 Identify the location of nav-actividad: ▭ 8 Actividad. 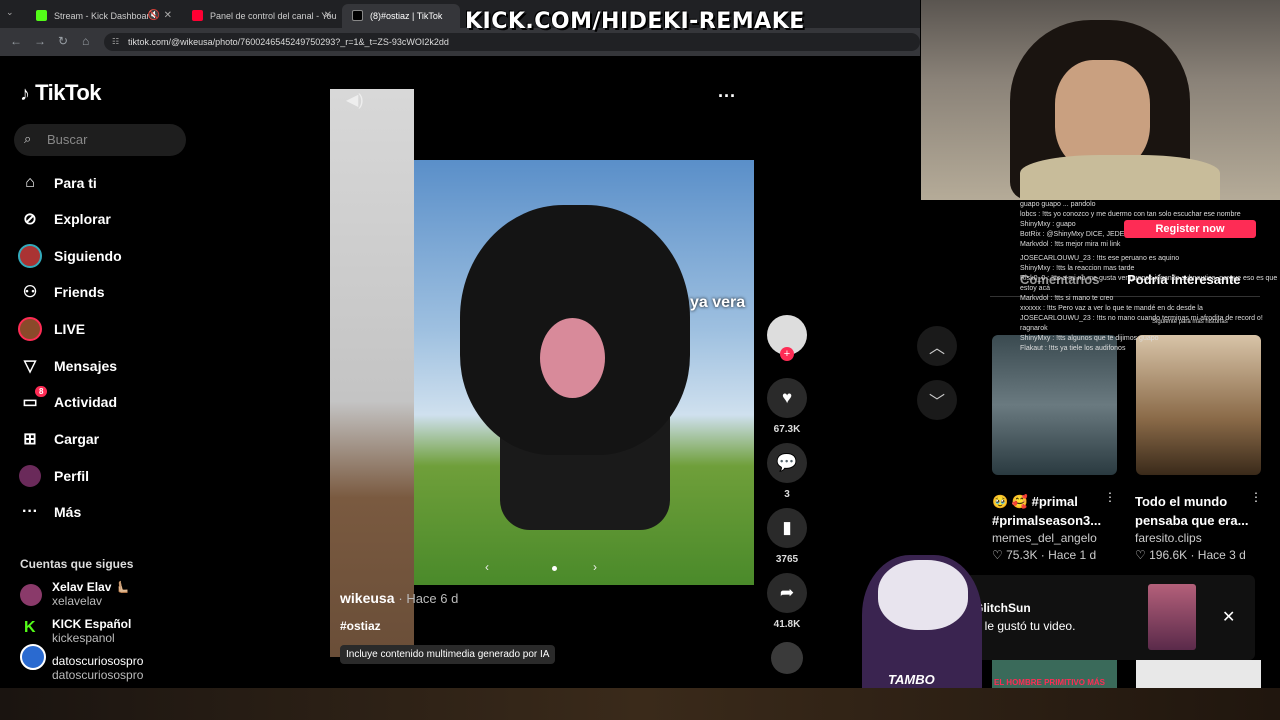
(108, 401).